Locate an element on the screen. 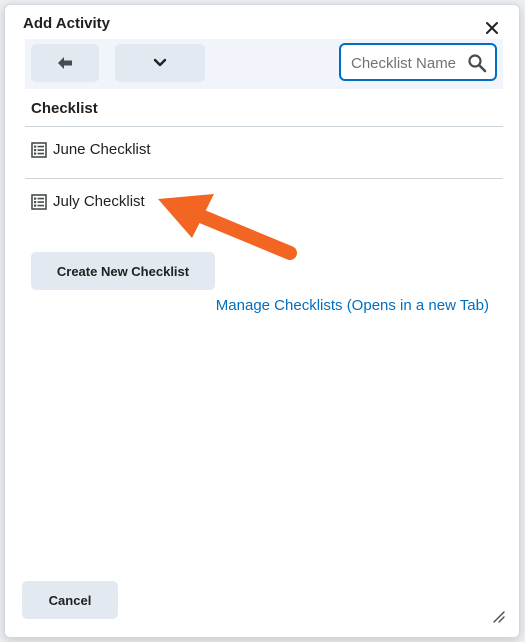 The height and width of the screenshot is (642, 525). list-item-july-checklist: July Checklist is located at coordinates (264, 205).